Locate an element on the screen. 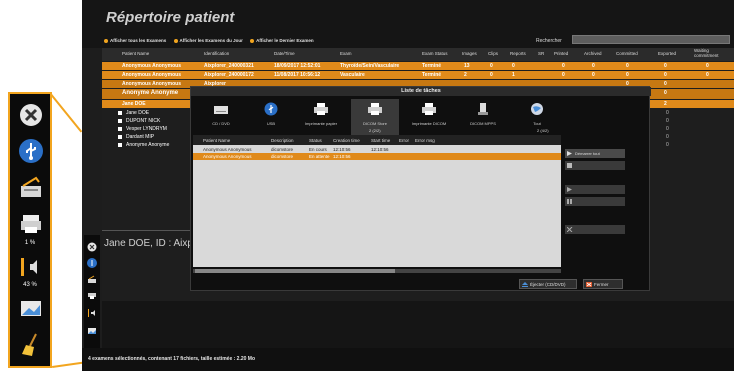 Image resolution: width=734 pixels, height=371 pixels. close-button: Fermer is located at coordinates (603, 284).